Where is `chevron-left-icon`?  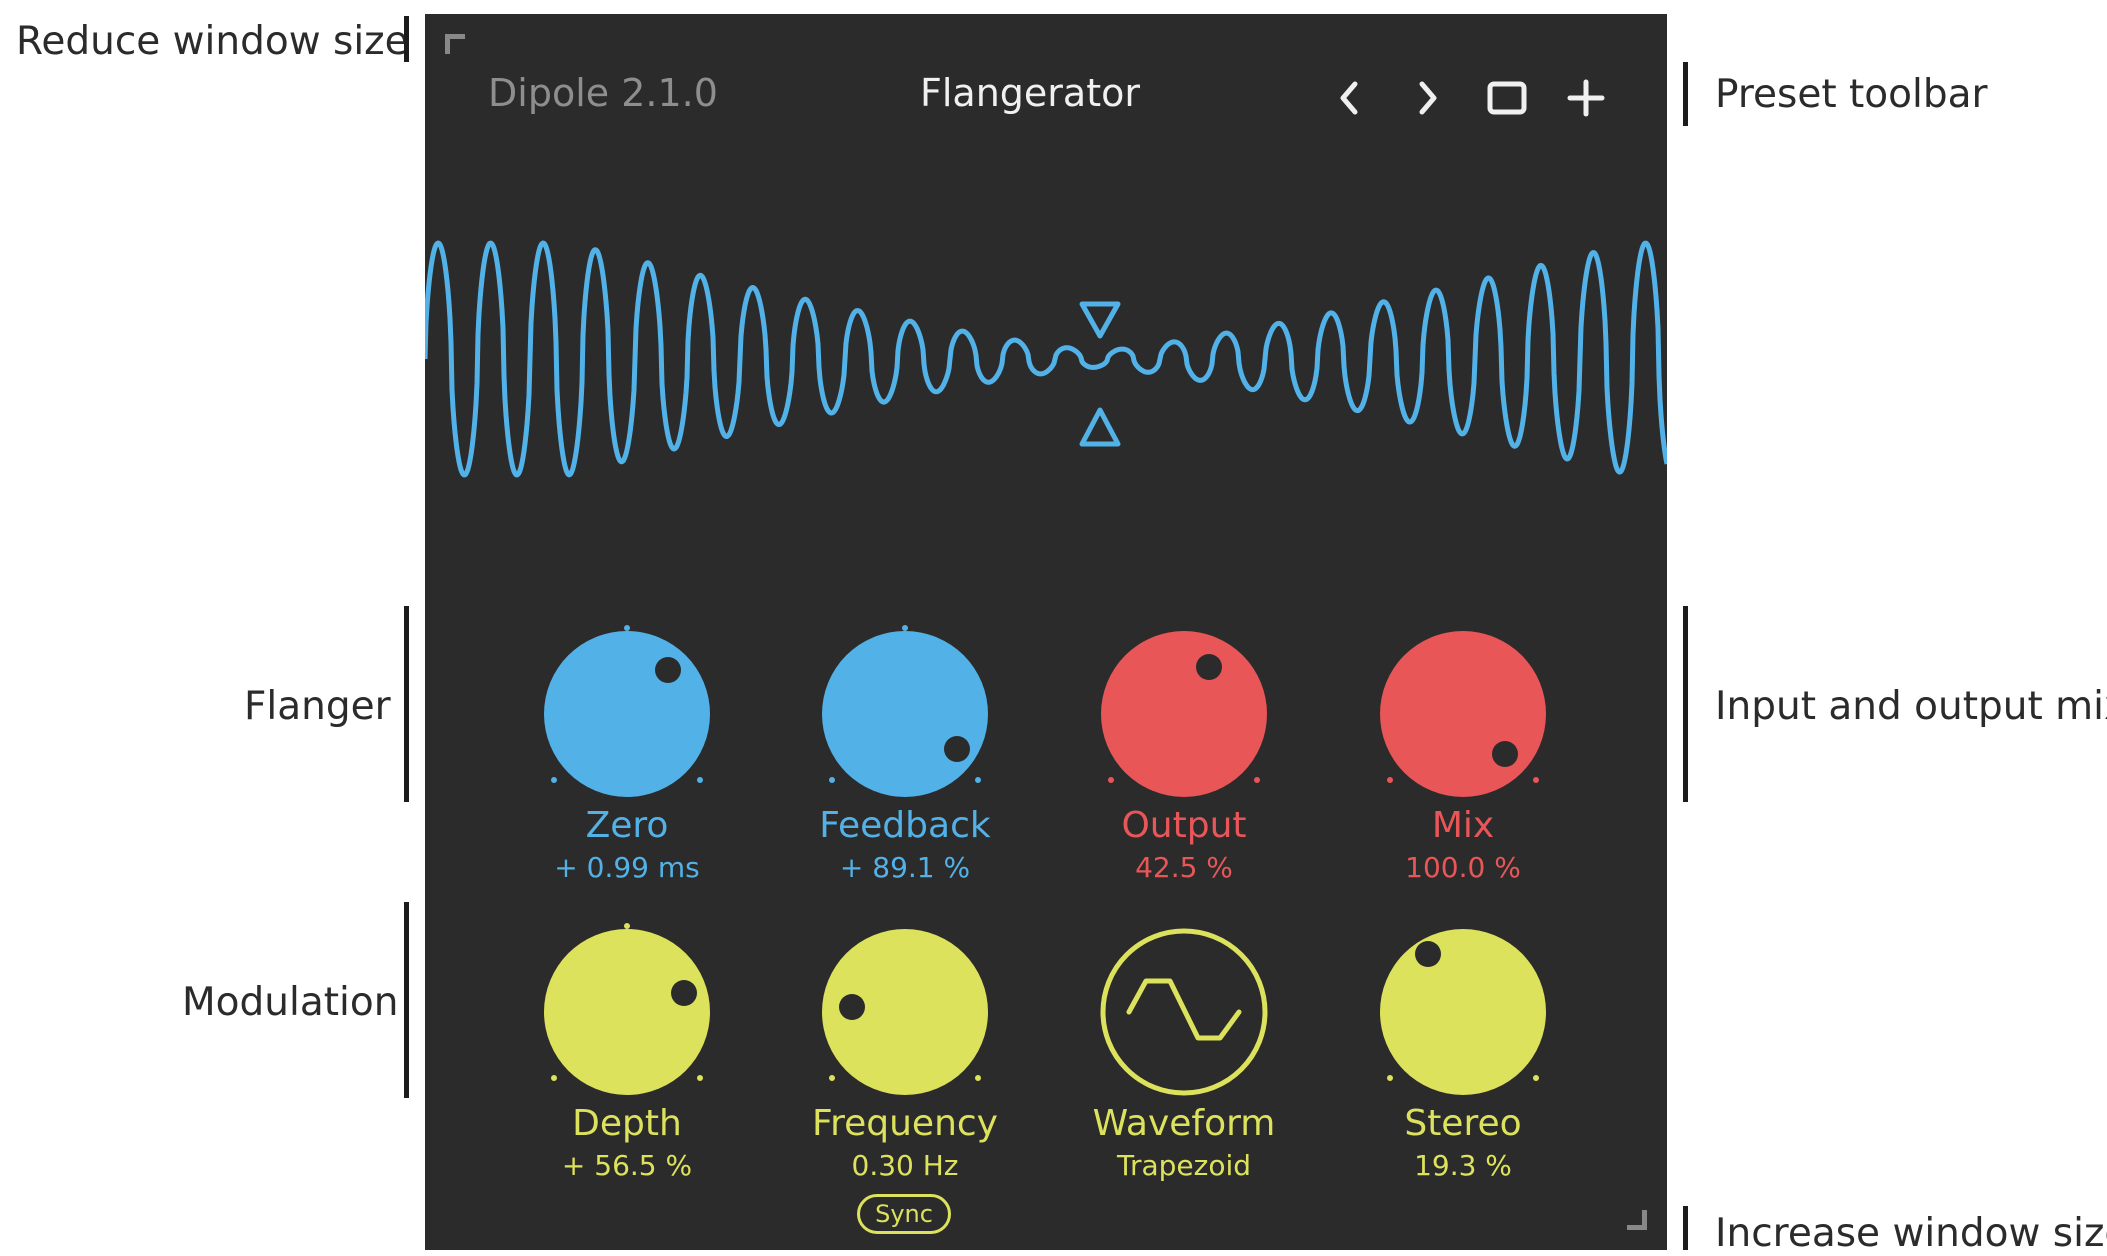 chevron-left-icon is located at coordinates (1349, 98).